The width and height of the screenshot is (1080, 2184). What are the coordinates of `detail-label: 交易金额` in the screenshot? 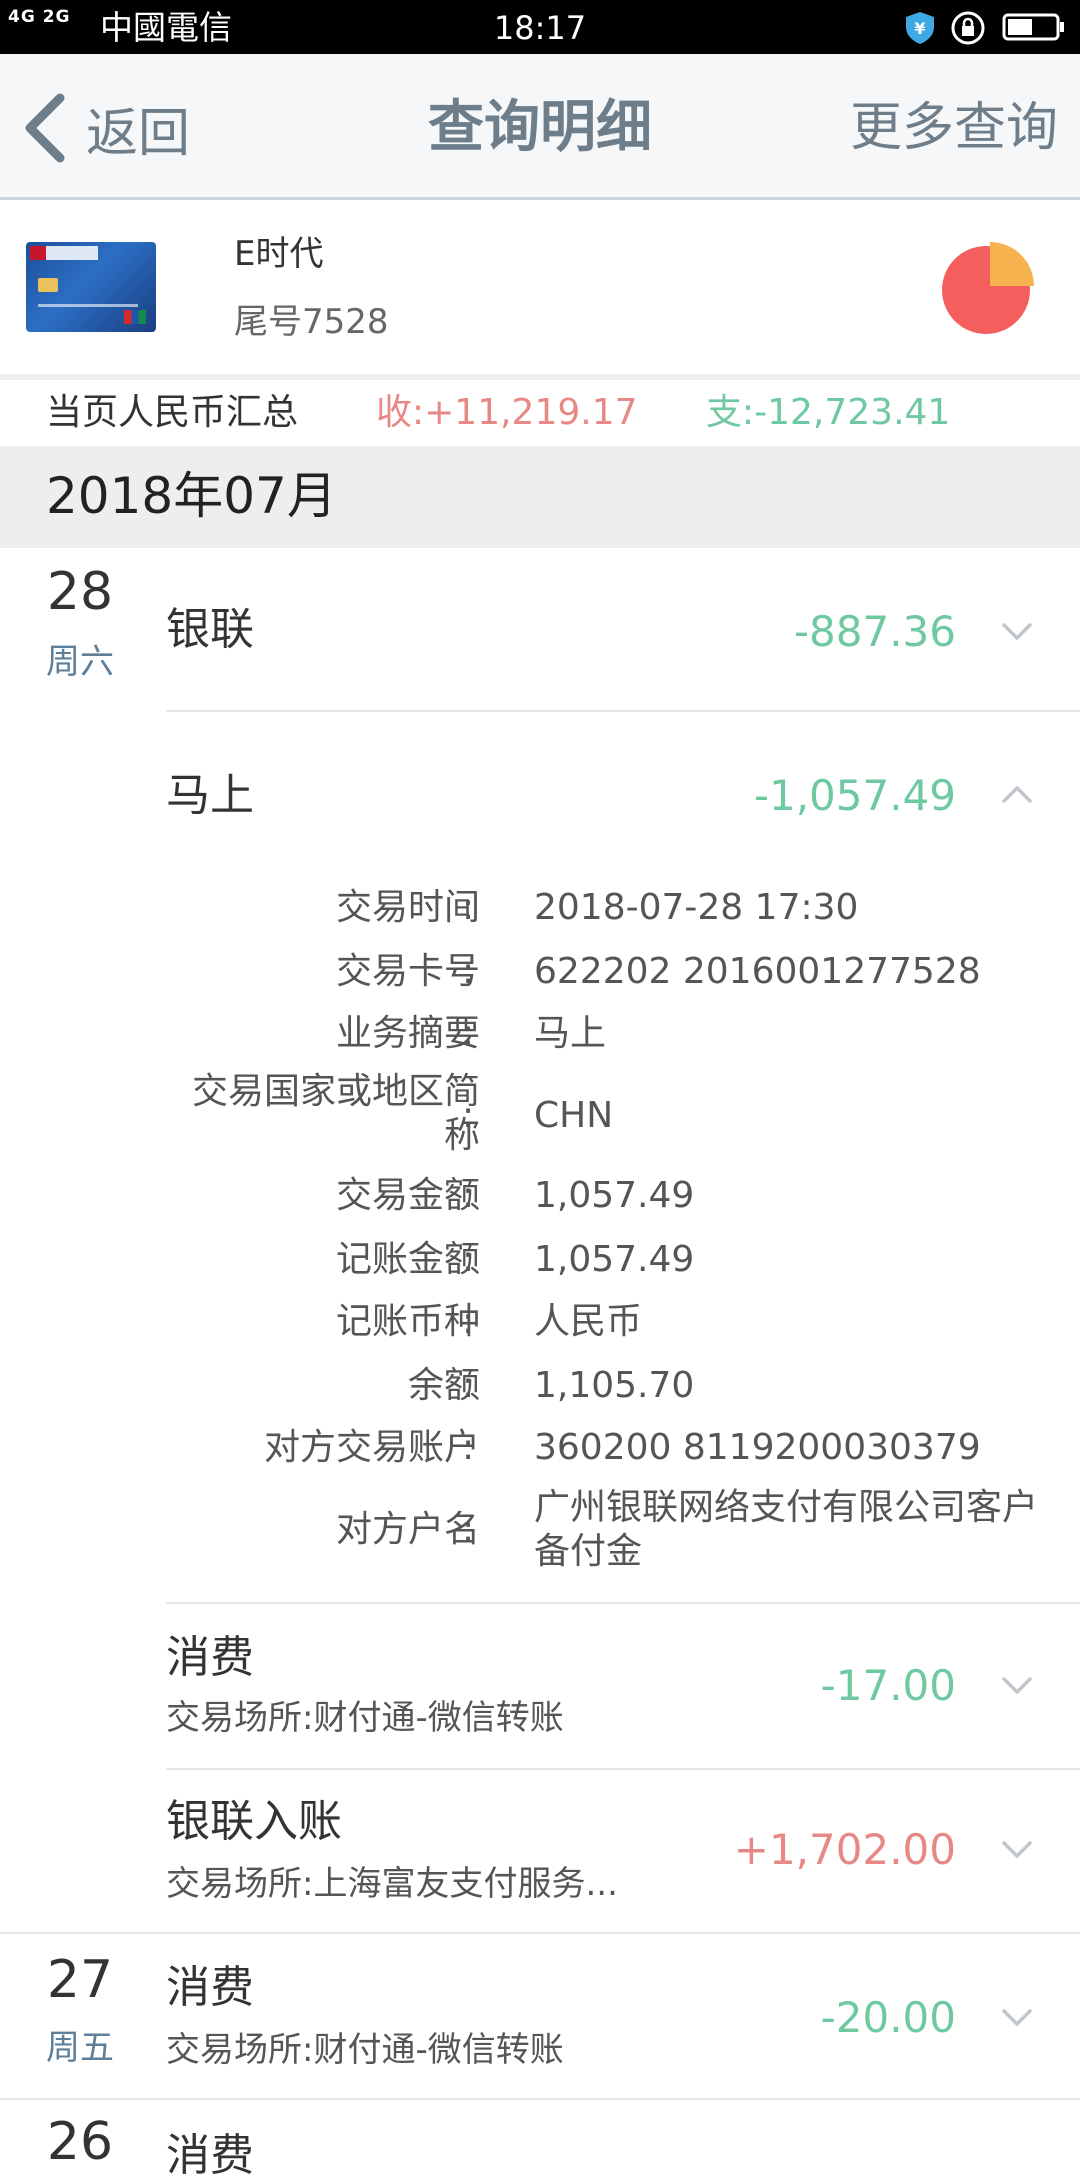 It's located at (407, 1195).